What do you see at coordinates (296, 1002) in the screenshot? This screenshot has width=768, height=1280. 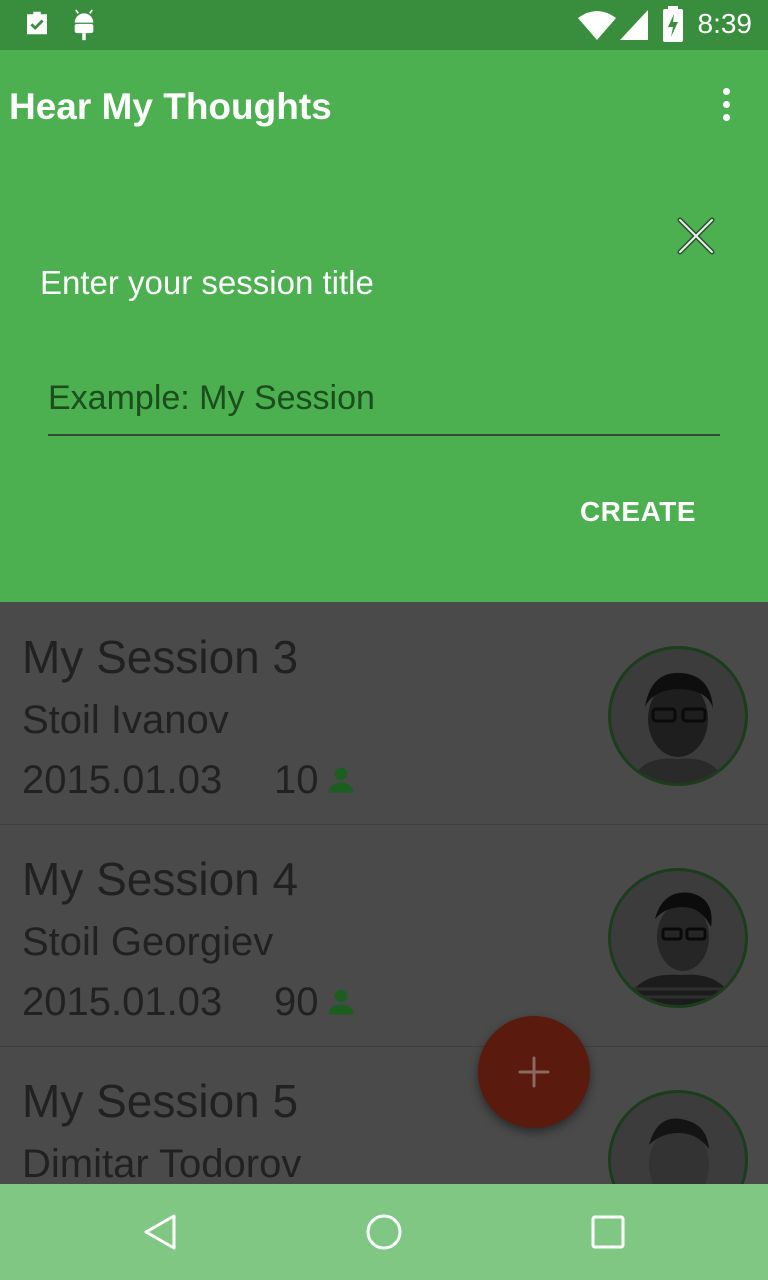 I see `participant-count: 90` at bounding box center [296, 1002].